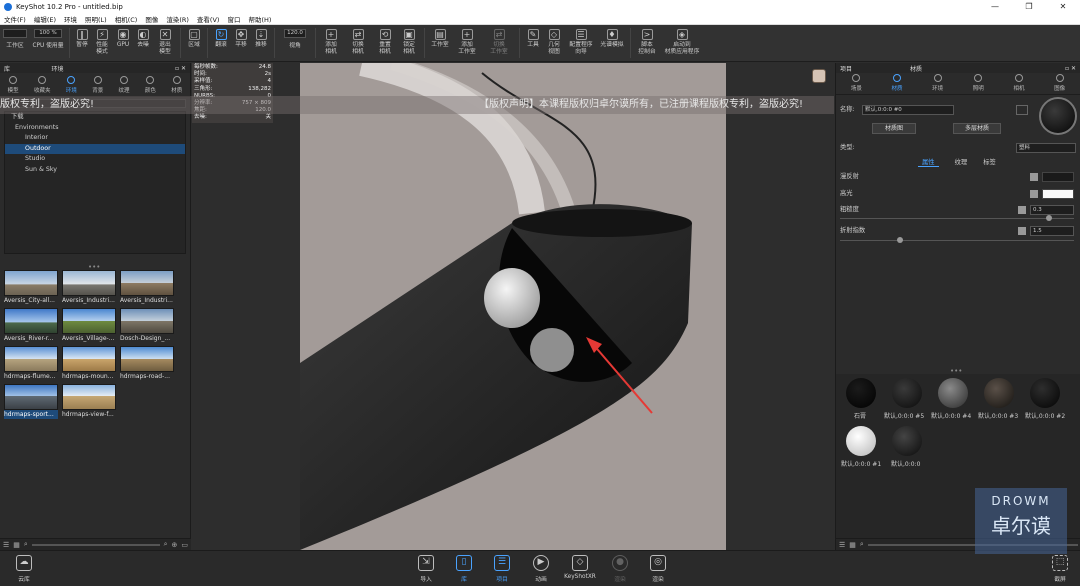 This screenshot has height=586, width=1080. I want to click on toolbar-exit: ✕ 退出 模型, so click(165, 43).